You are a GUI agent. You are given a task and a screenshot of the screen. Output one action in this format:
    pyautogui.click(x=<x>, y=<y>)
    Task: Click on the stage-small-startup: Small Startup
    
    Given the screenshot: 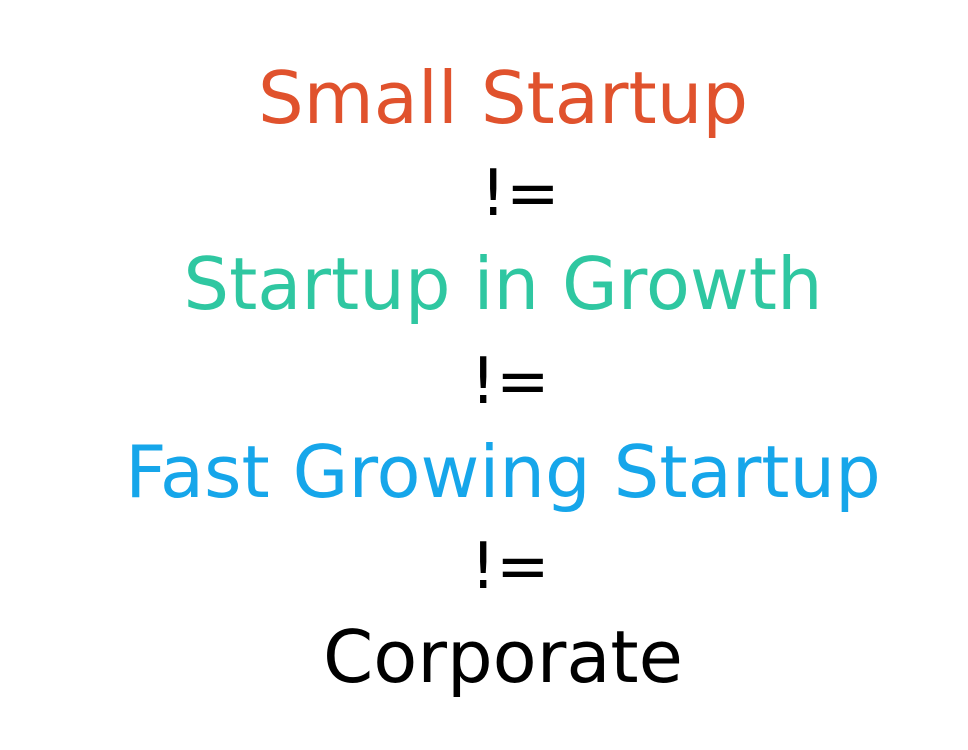 What is the action you would take?
    pyautogui.click(x=503, y=98)
    